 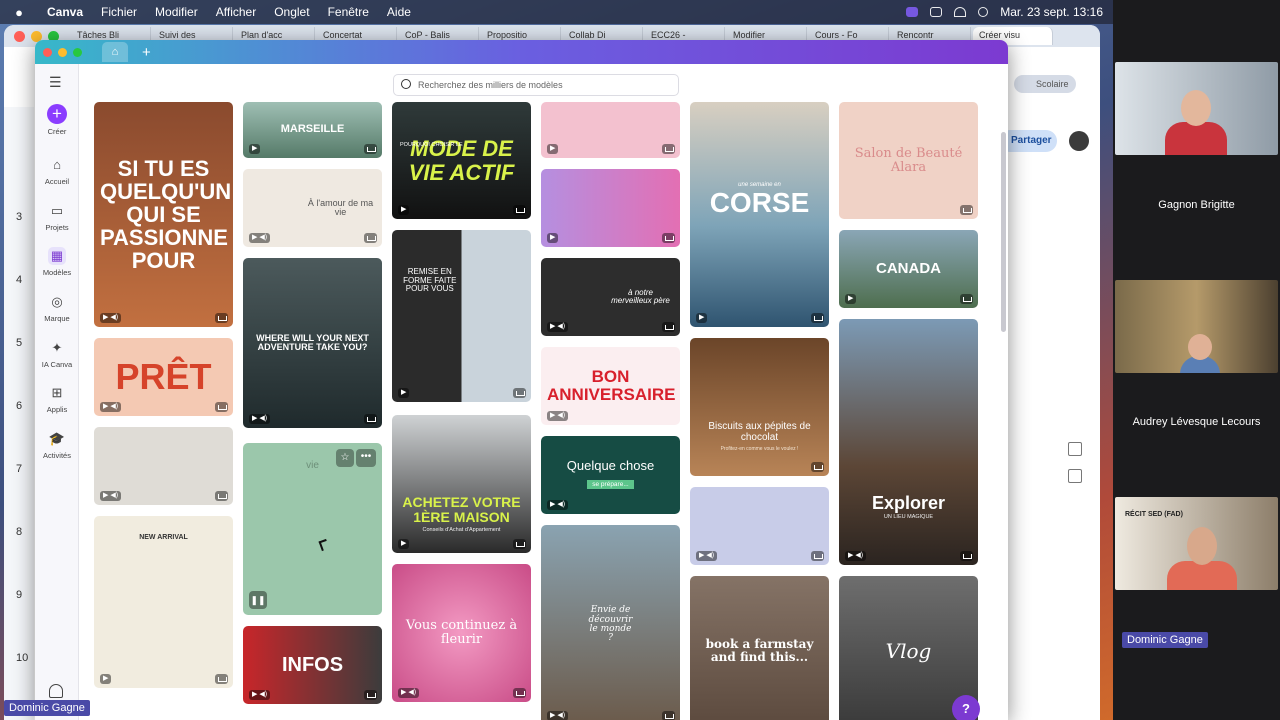 I want to click on card-title: SI TU ES QUELQU'UN QUI SE PASSIONNE POUR, so click(x=166, y=214).